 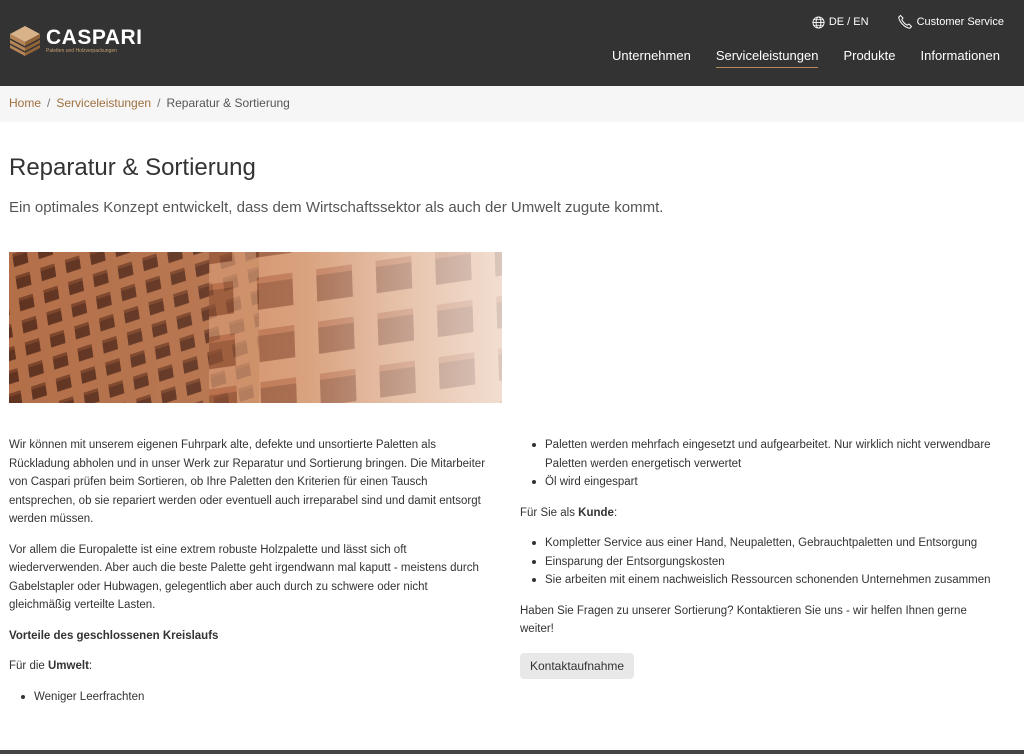 I want to click on nav-serviceleistungen: Serviceleistungen, so click(x=767, y=58).